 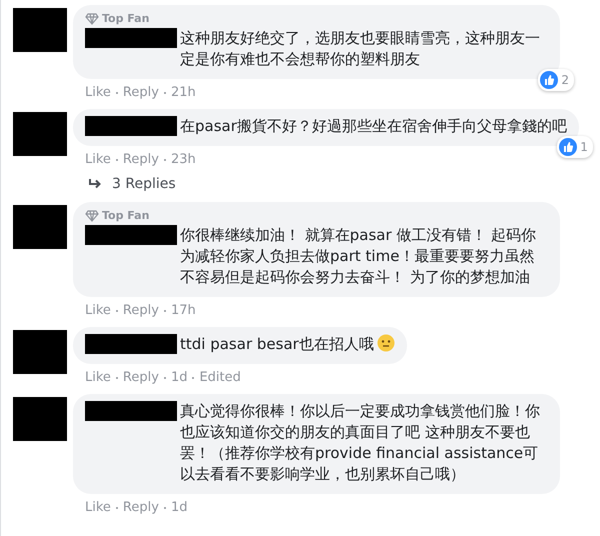 I want to click on reaction-count: 1, so click(x=584, y=147).